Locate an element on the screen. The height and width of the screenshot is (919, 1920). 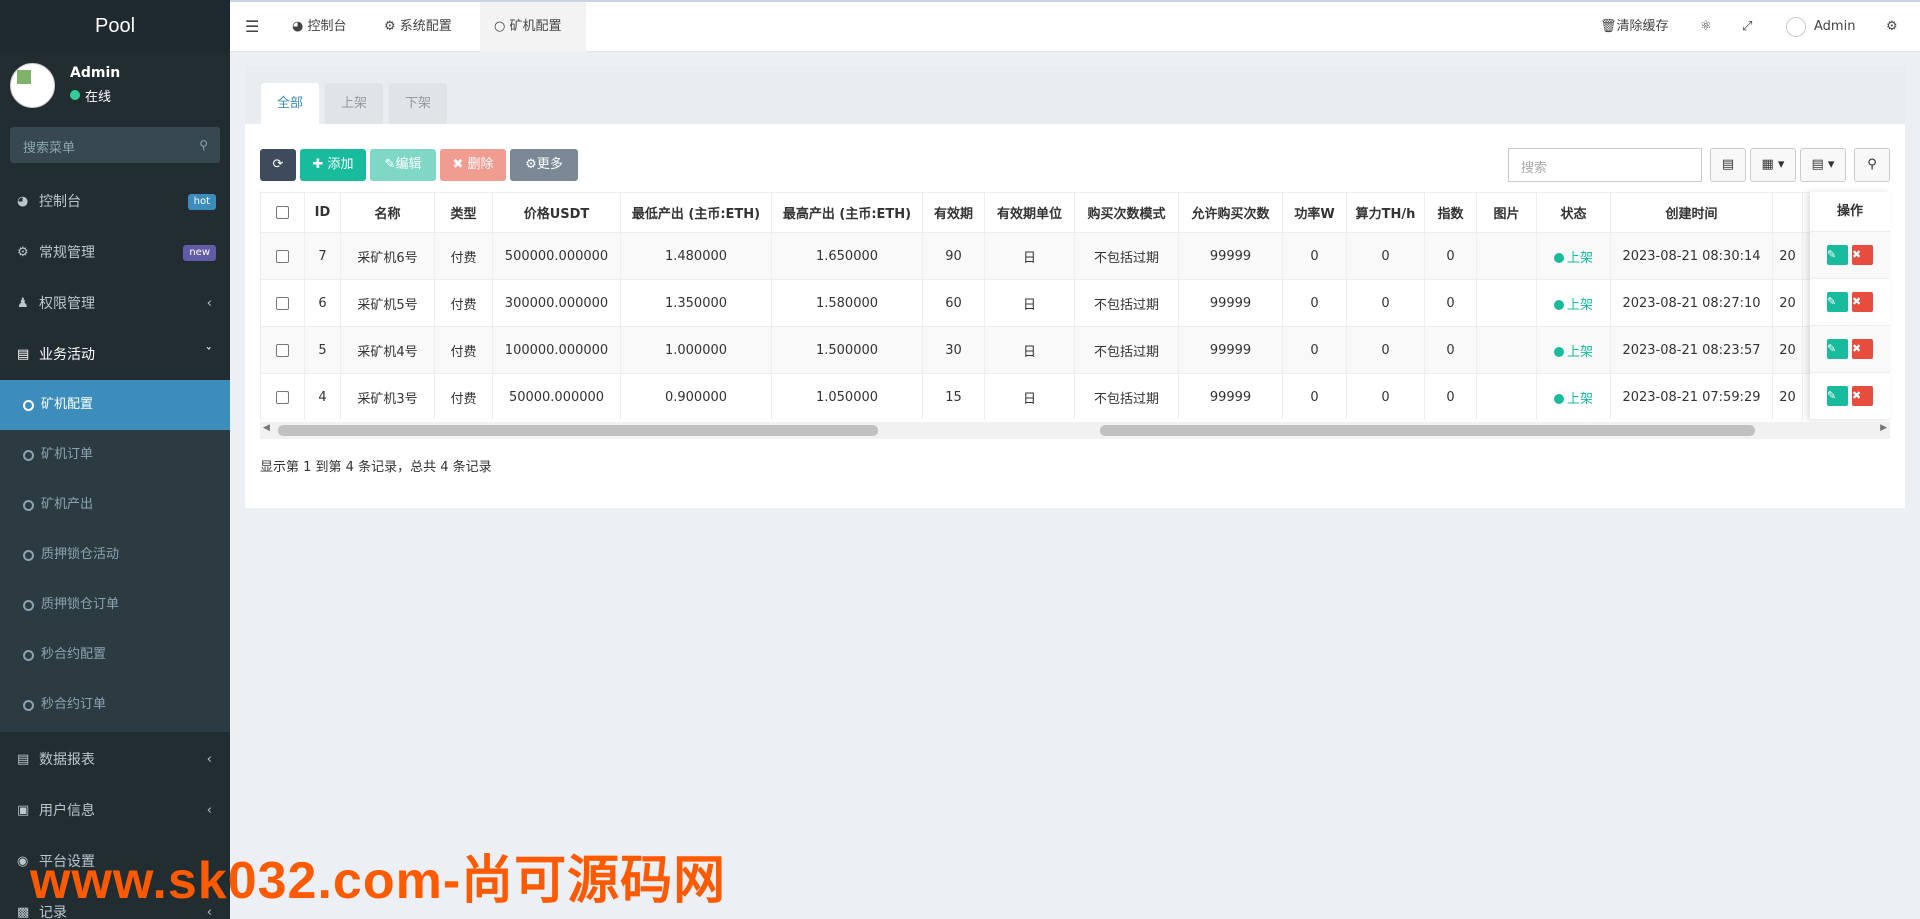
col-header: 允许购买次数 is located at coordinates (1230, 212).